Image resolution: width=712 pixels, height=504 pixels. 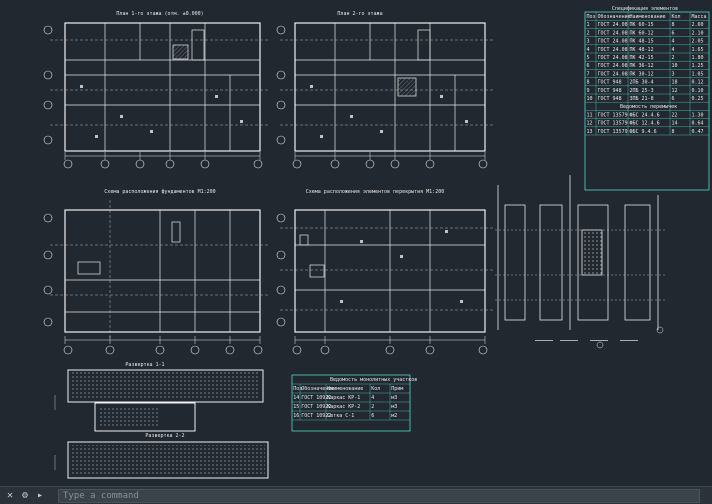 What do you see at coordinates (590, 132) in the screenshot?
I see `spec2-cell: 13` at bounding box center [590, 132].